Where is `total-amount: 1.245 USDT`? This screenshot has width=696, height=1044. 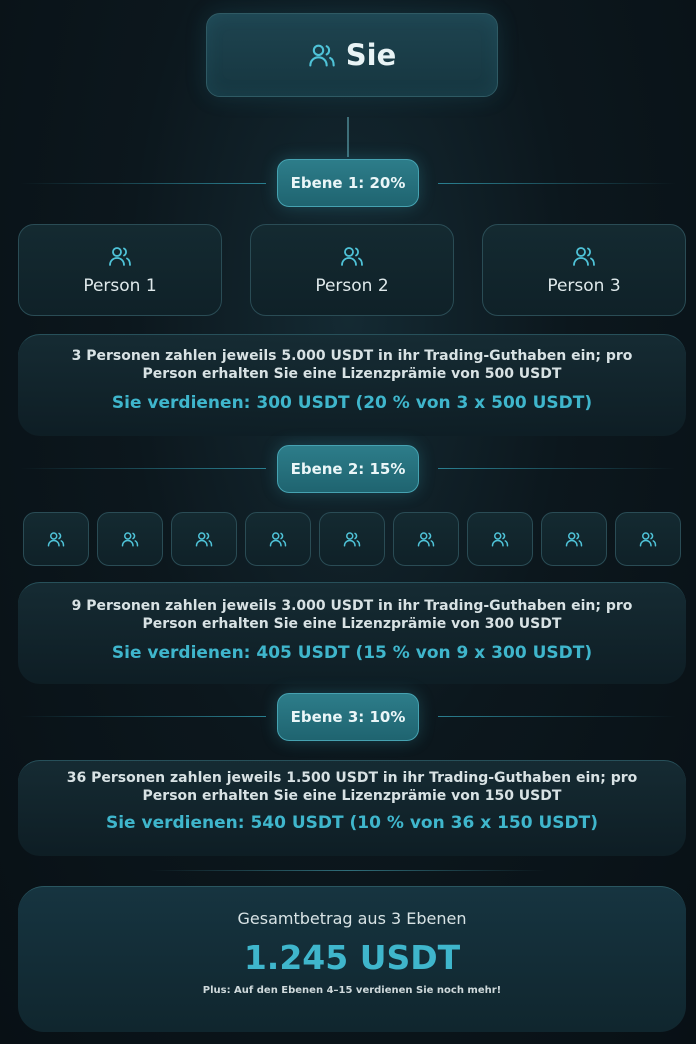 total-amount: 1.245 USDT is located at coordinates (352, 957).